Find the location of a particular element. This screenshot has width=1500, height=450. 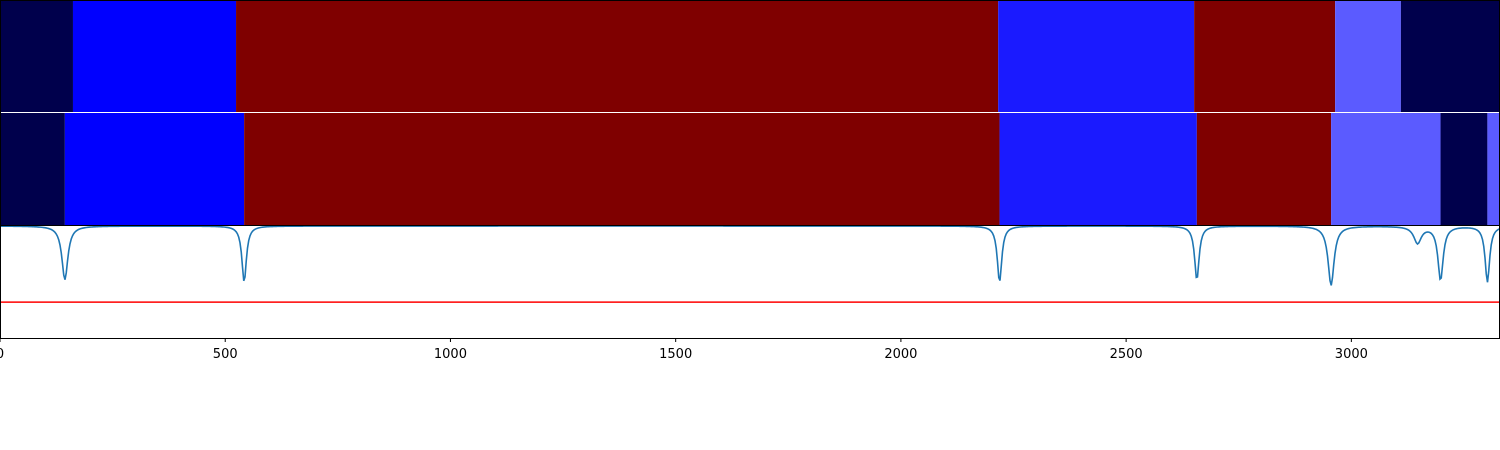

x-tick-label: 1000 is located at coordinates (450, 354).